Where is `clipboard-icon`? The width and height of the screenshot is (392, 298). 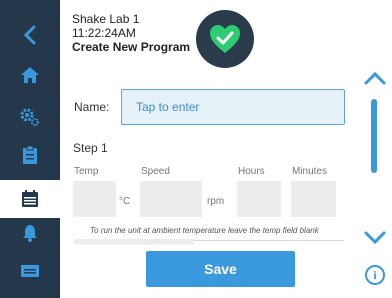 clipboard-icon is located at coordinates (30, 154).